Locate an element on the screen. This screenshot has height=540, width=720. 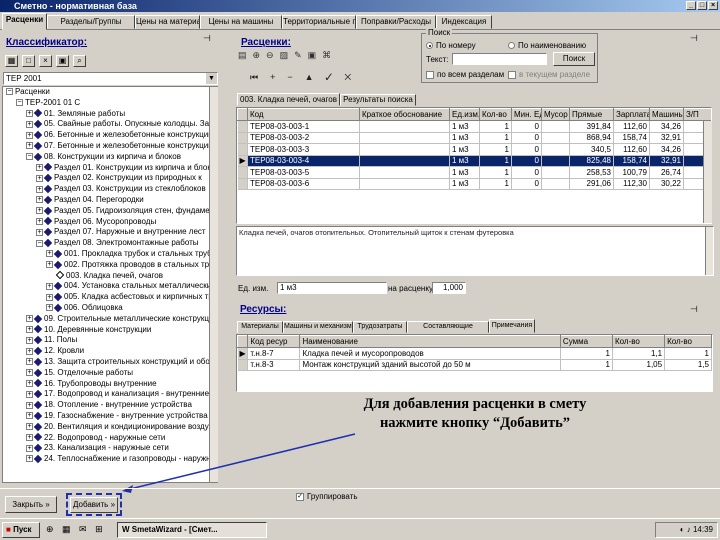
tab-notes: Примечания is located at coordinates (512, 326).